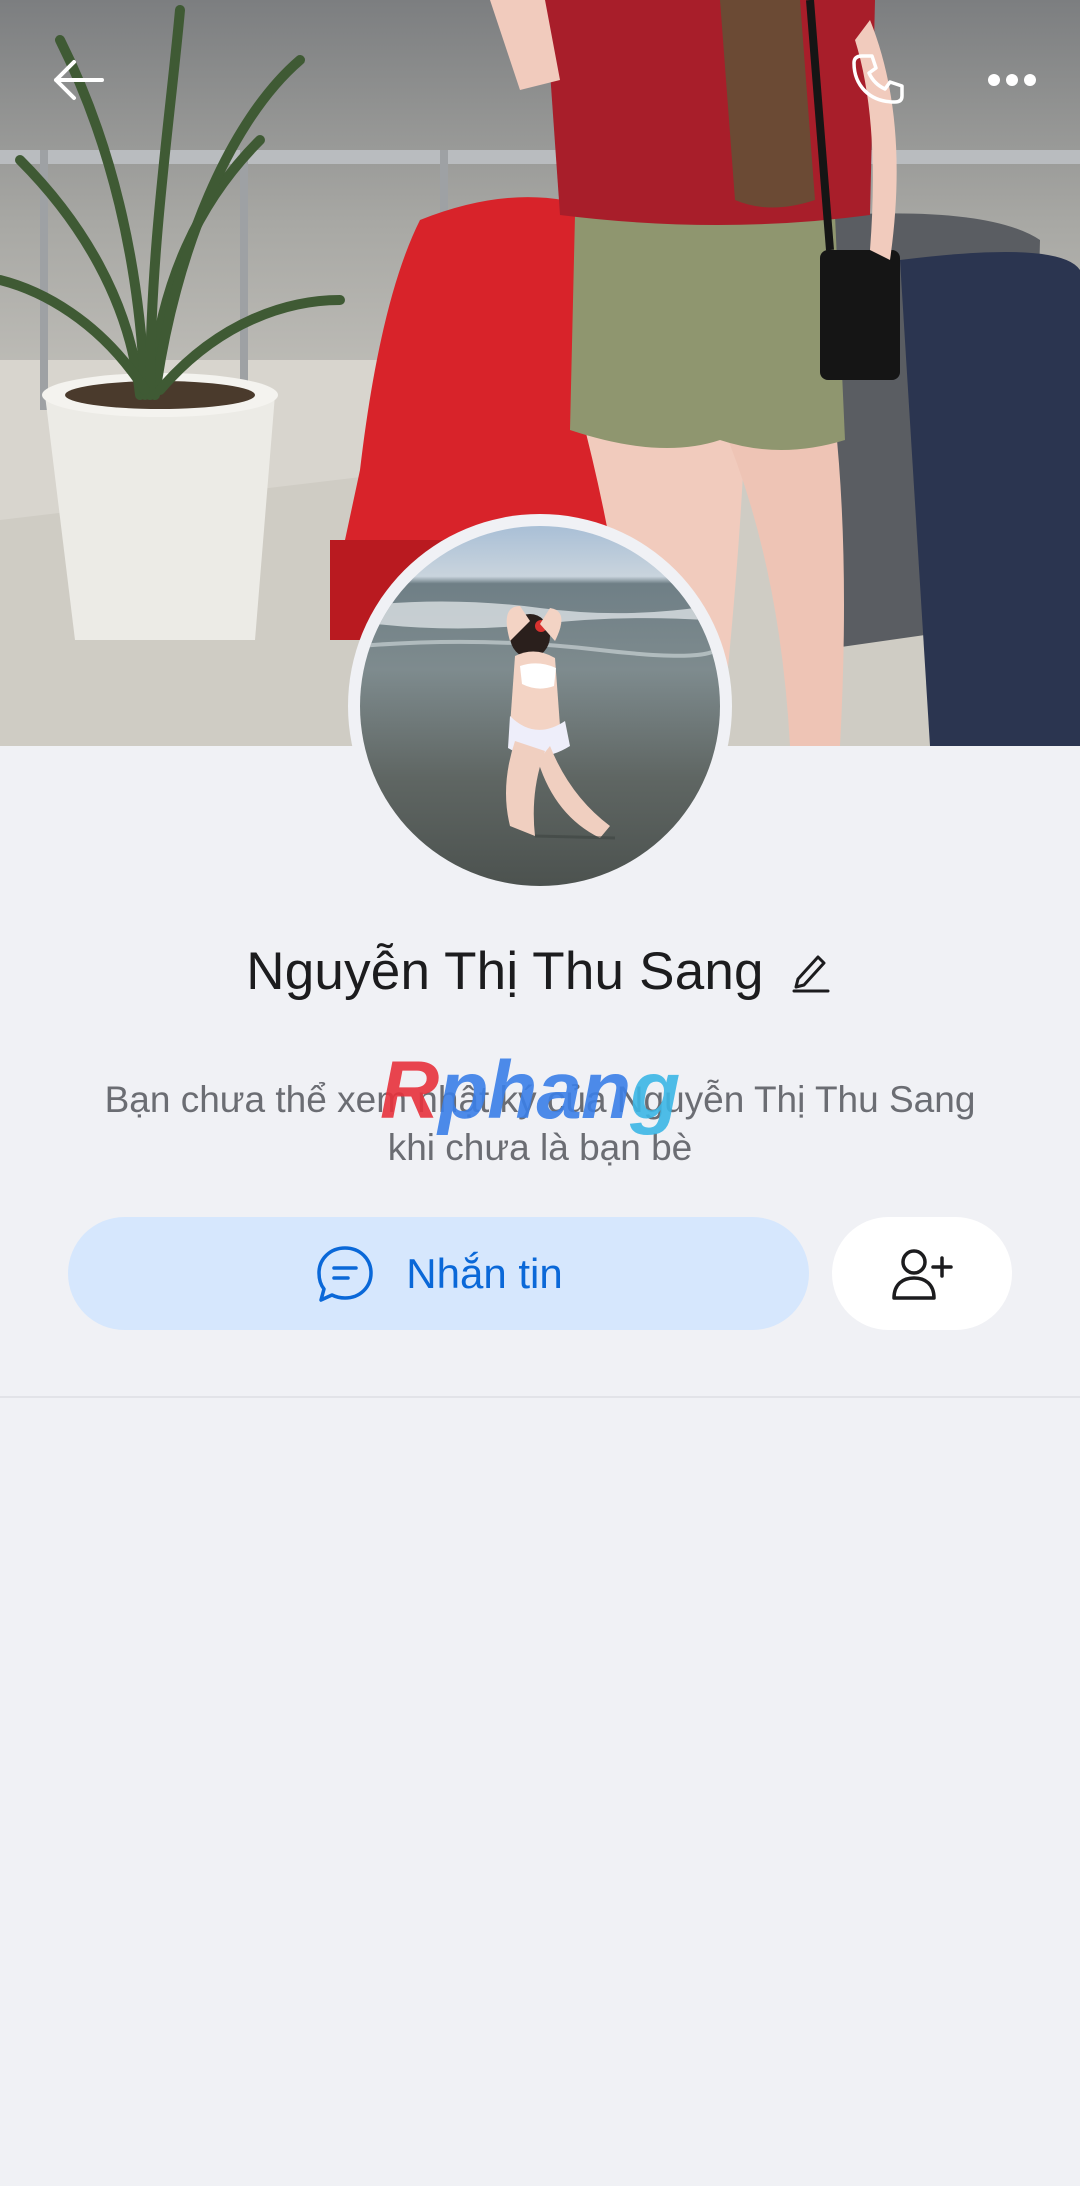 Image resolution: width=1080 pixels, height=2186 pixels. I want to click on more-dots-icon, so click(1012, 80).